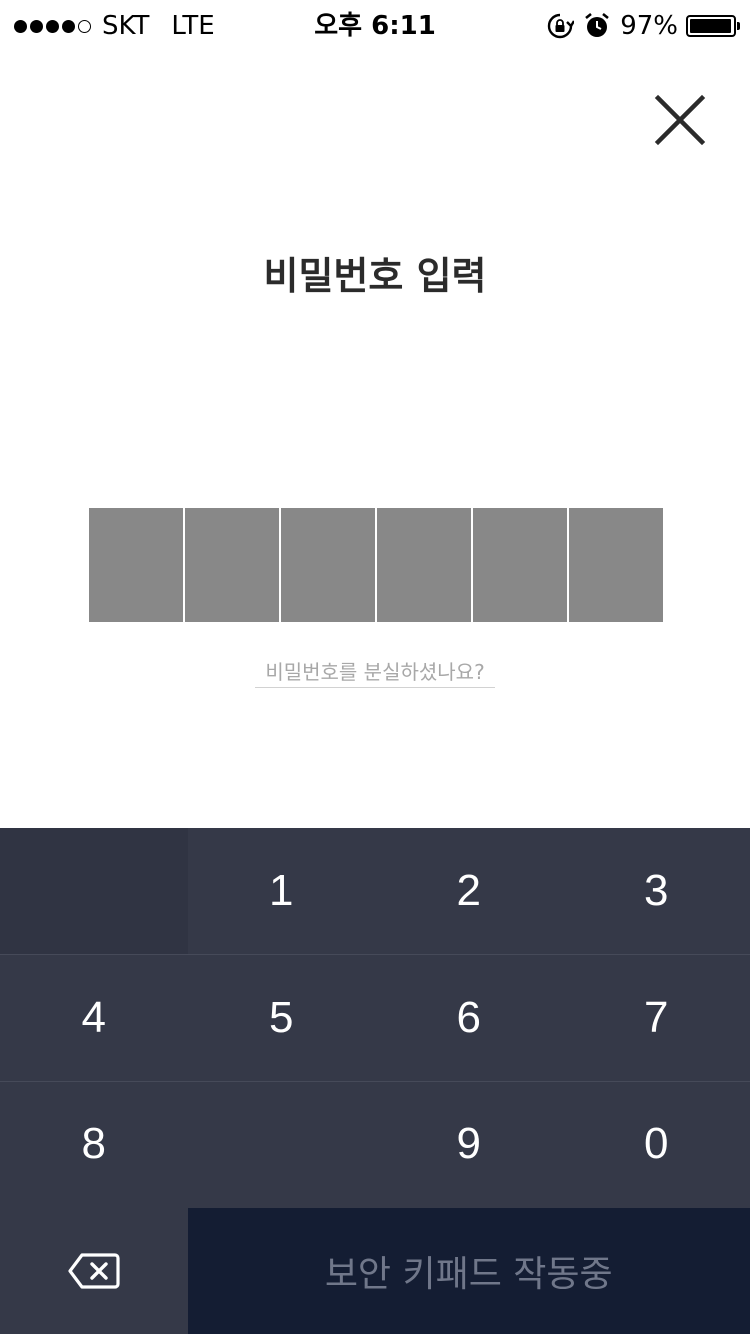  What do you see at coordinates (469, 1144) in the screenshot?
I see `key-9: 9` at bounding box center [469, 1144].